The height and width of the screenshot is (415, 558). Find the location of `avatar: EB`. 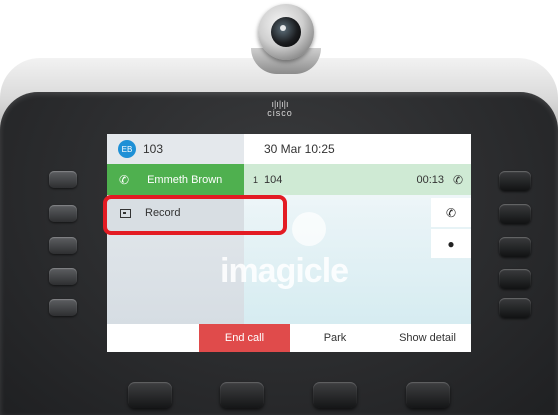

avatar: EB is located at coordinates (127, 149).